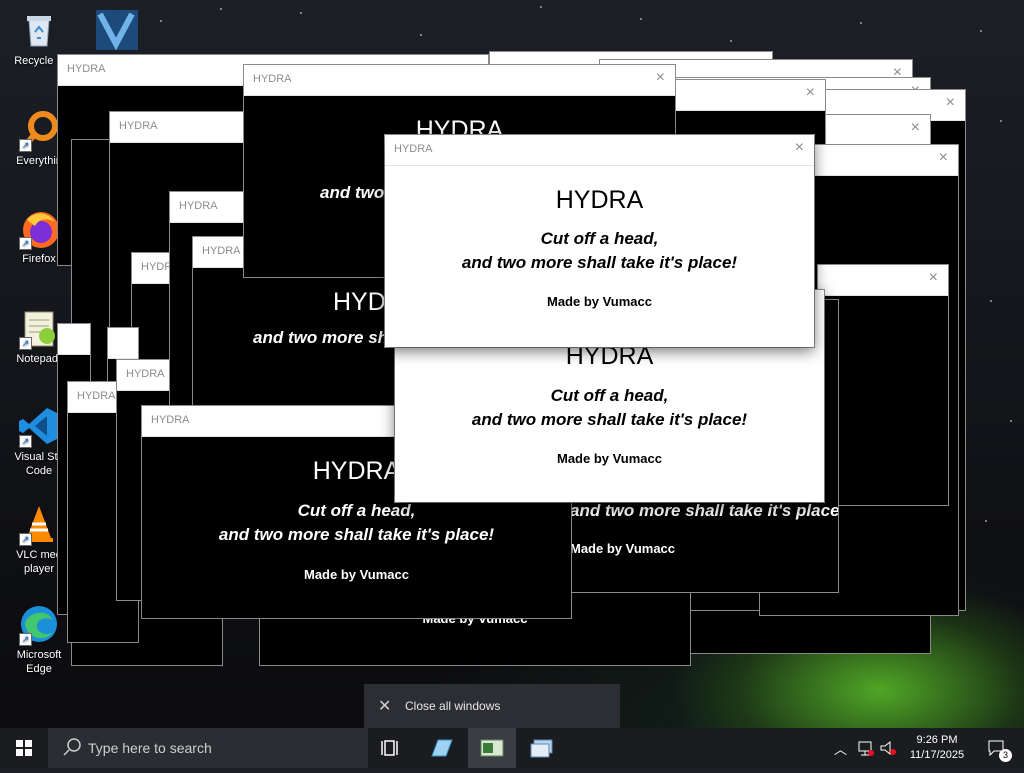  Describe the element at coordinates (1005, 755) in the screenshot. I see `notification-badge: 3` at that location.